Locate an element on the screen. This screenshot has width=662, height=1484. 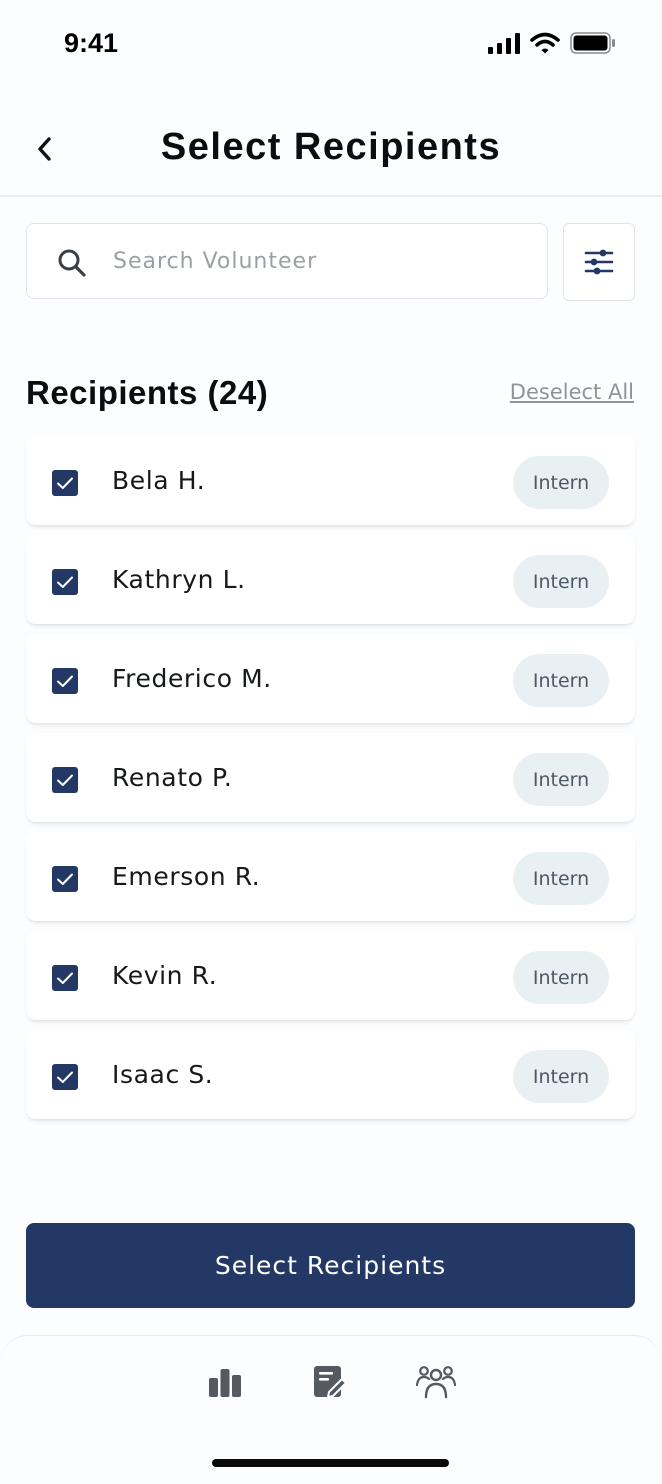
nav-header: Select Recipients is located at coordinates (331, 148).